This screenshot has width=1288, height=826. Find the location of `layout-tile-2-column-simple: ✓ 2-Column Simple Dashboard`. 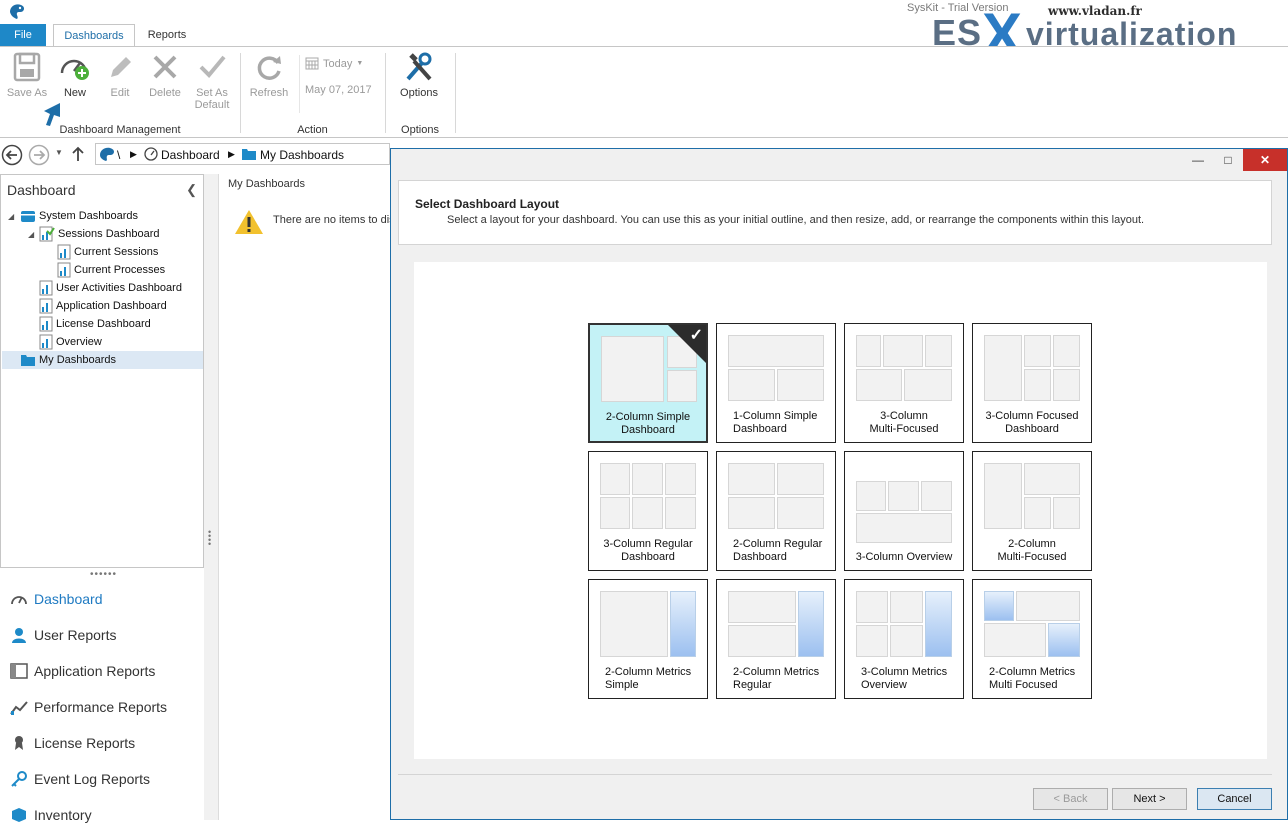

layout-tile-2-column-simple: ✓ 2-Column Simple Dashboard is located at coordinates (648, 383).